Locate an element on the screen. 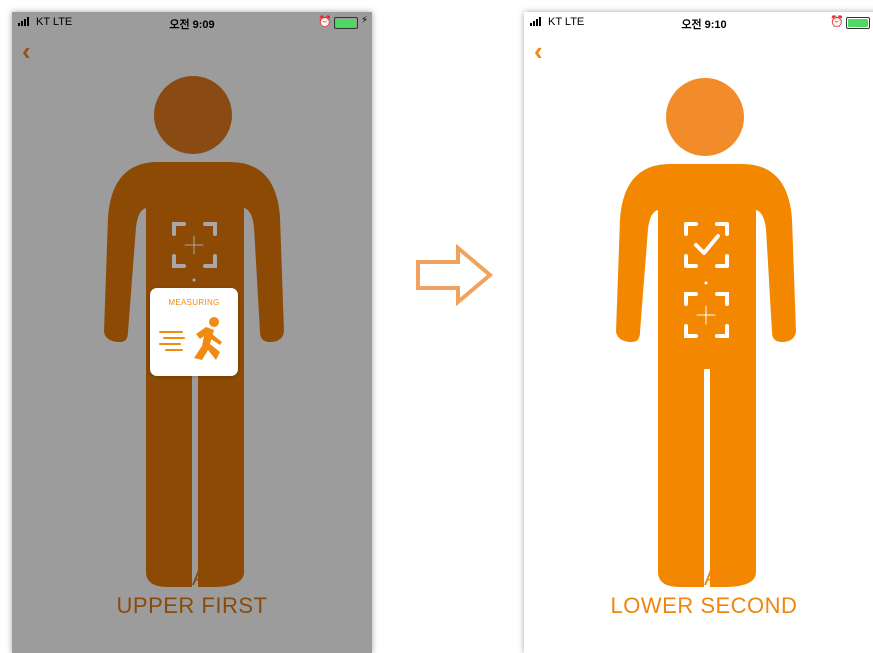 The width and height of the screenshot is (873, 653). measuring-dialog: MEASURING is located at coordinates (194, 332).